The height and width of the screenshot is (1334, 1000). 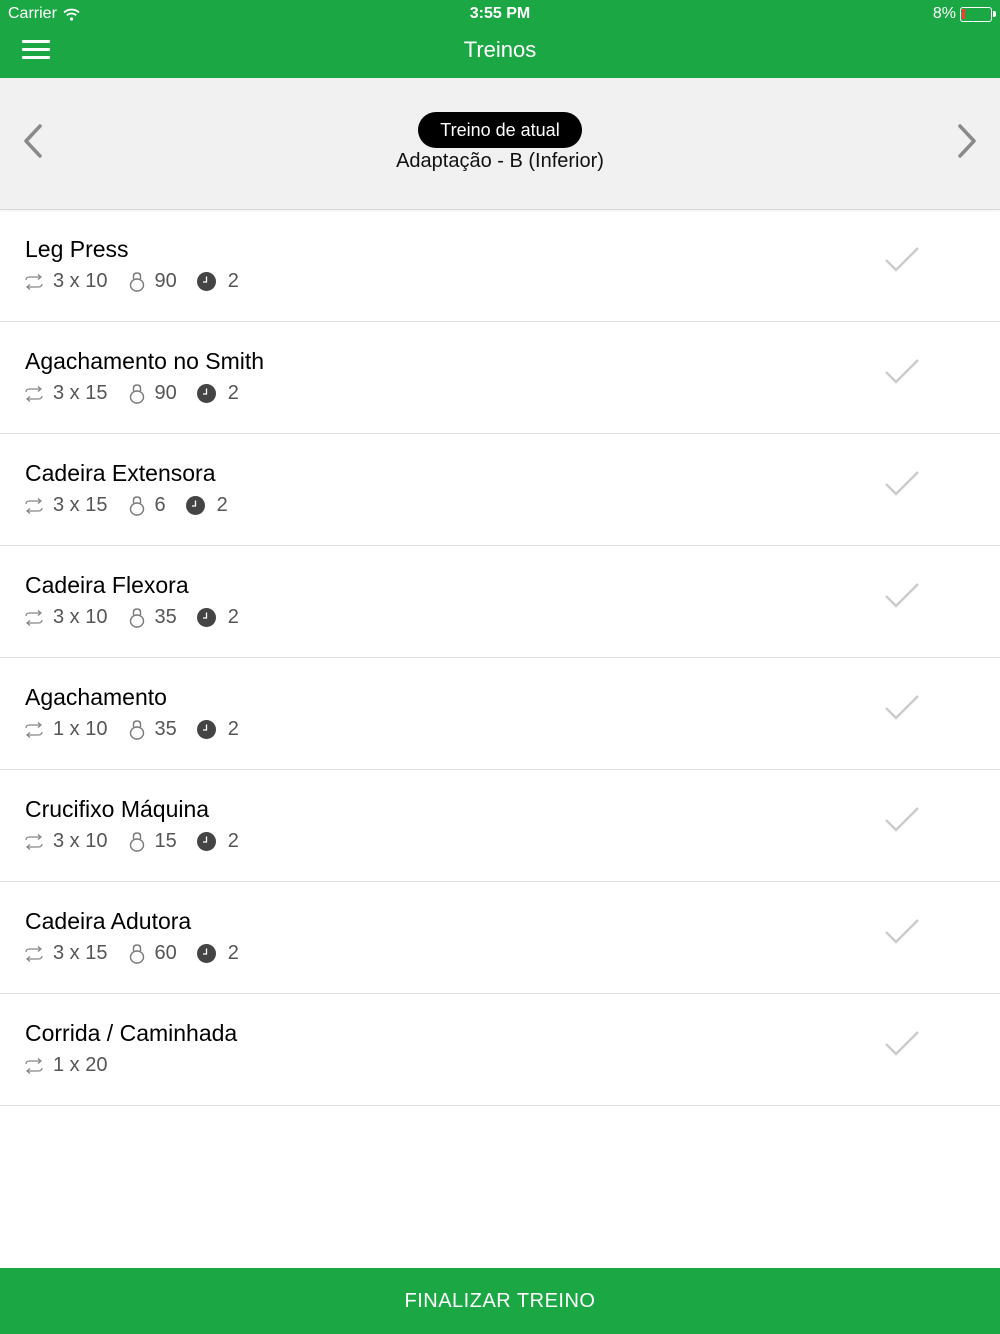 I want to click on exercise-name: Corrida / Caminhada, so click(x=131, y=1033).